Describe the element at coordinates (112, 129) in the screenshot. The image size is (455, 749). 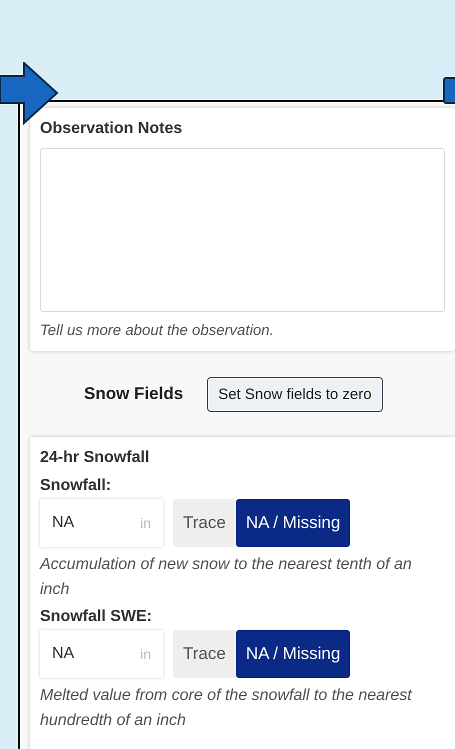
I see `card-title: Observation Notes` at that location.